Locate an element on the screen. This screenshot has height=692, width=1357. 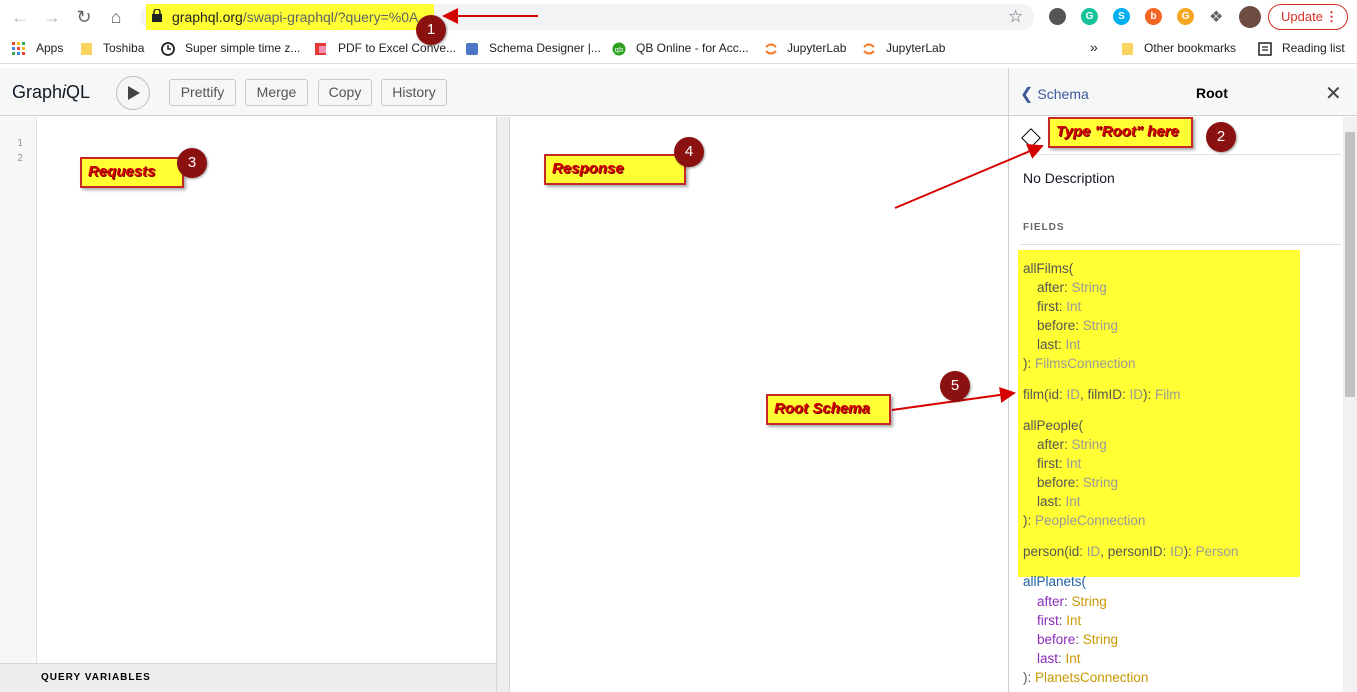
pane-divider is located at coordinates (503, 404).